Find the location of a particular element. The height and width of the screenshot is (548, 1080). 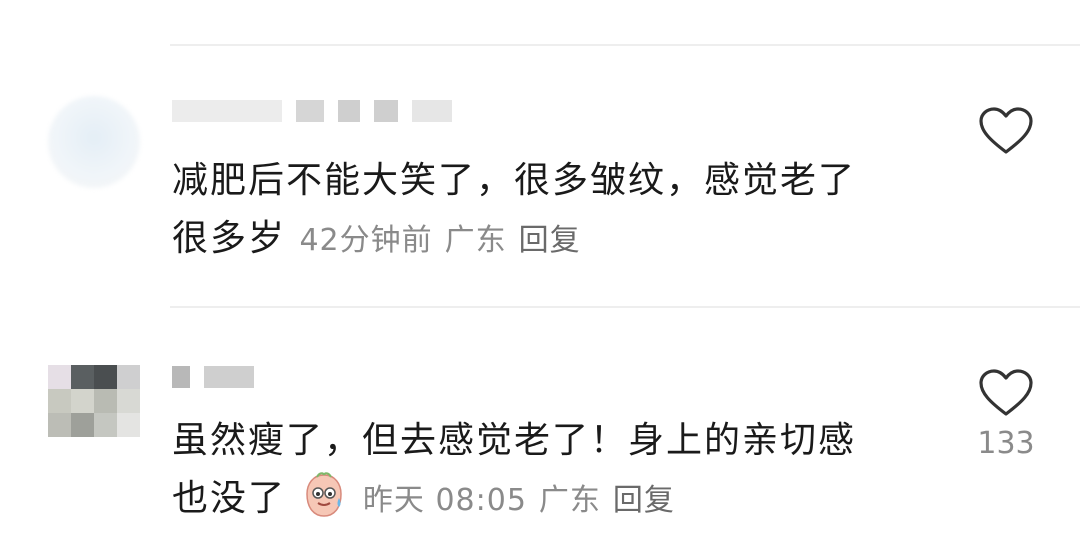

comment-time: 昨天 08:05 is located at coordinates (444, 500).